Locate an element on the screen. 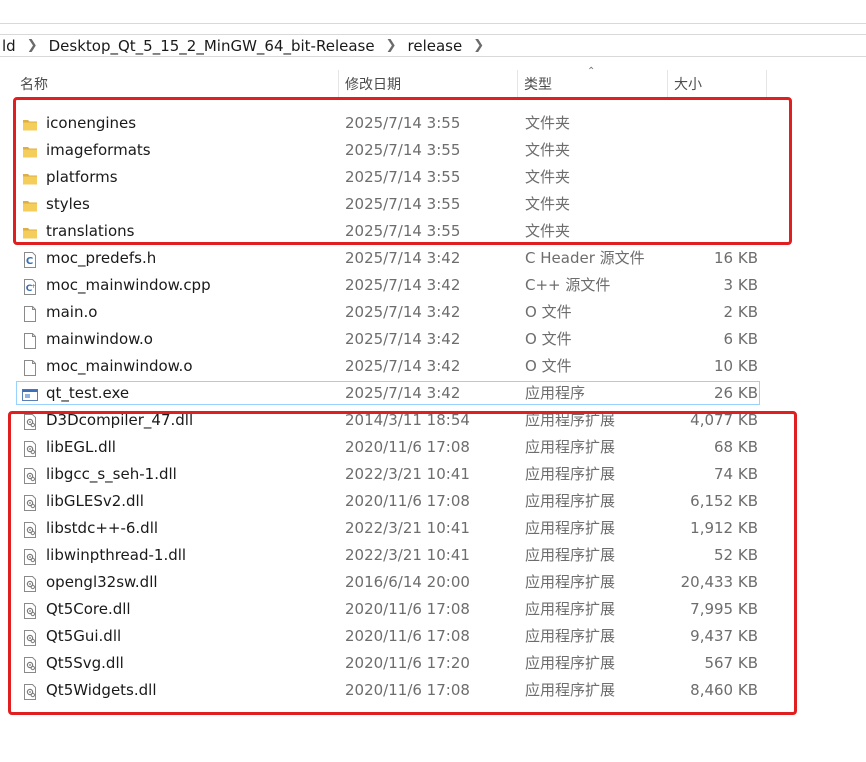 Image resolution: width=866 pixels, height=762 pixels. file-size: 10 KB is located at coordinates (736, 366).